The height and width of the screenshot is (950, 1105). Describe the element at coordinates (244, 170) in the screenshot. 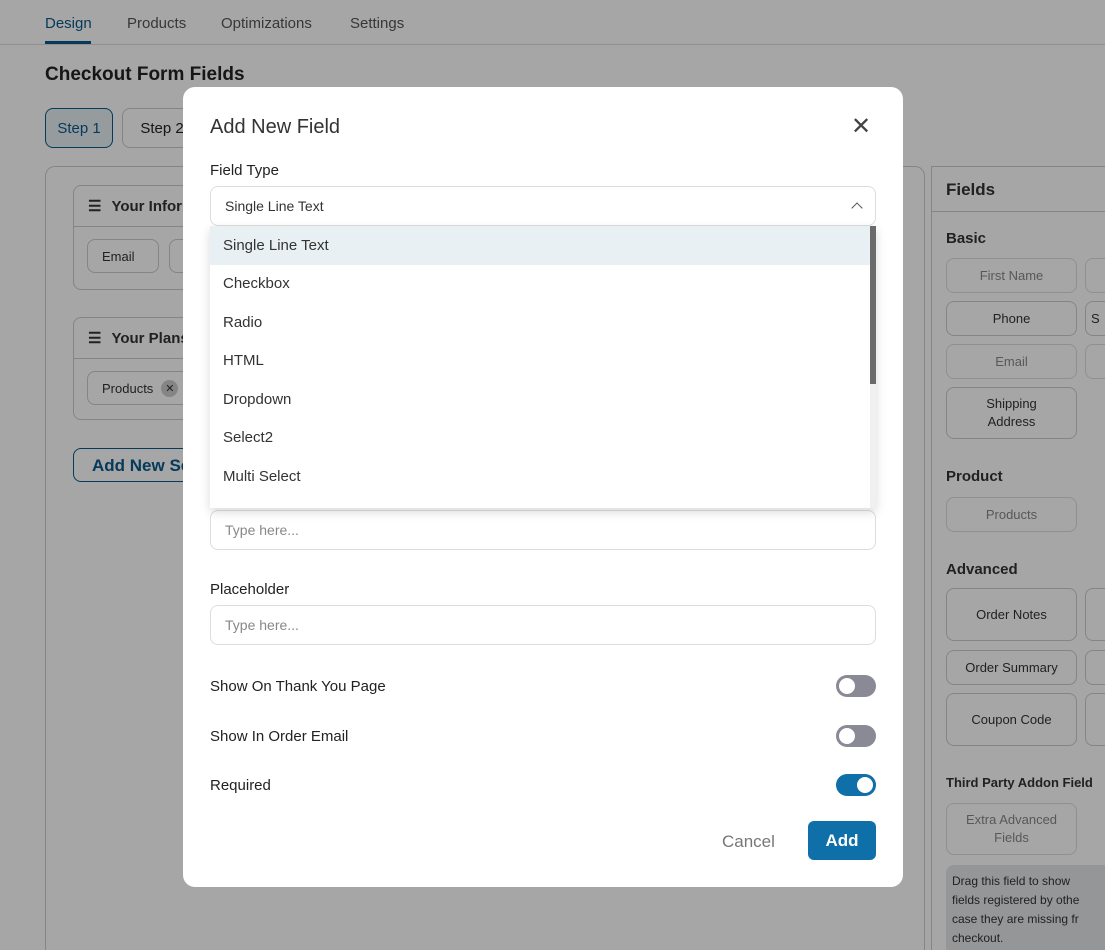

I see `field-type-label: Field Type` at that location.